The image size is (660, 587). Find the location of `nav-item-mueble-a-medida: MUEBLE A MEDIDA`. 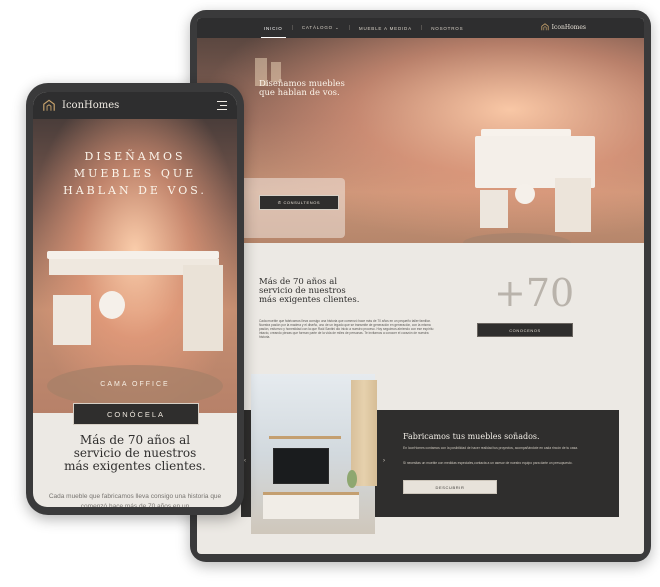

nav-item-mueble-a-medida: MUEBLE A MEDIDA is located at coordinates (385, 28).